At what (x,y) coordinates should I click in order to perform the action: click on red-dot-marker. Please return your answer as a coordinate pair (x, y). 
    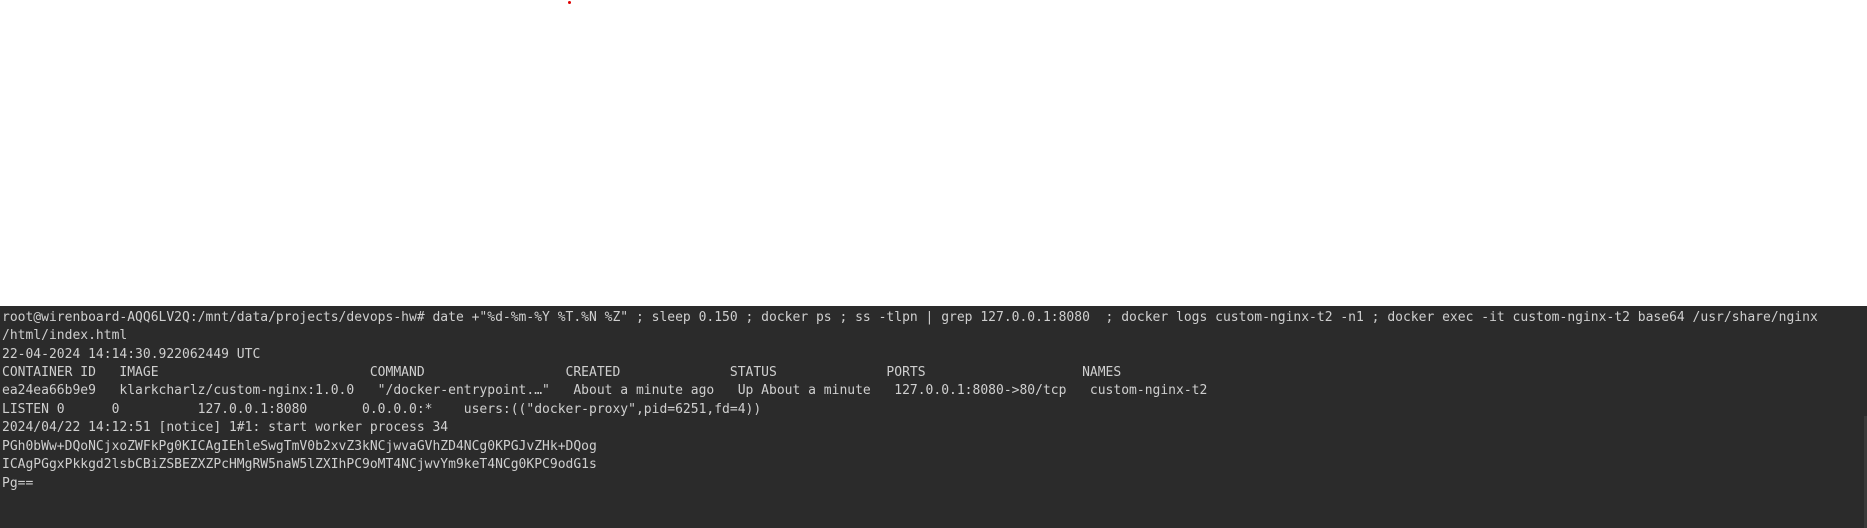
    Looking at the image, I should click on (569, 2).